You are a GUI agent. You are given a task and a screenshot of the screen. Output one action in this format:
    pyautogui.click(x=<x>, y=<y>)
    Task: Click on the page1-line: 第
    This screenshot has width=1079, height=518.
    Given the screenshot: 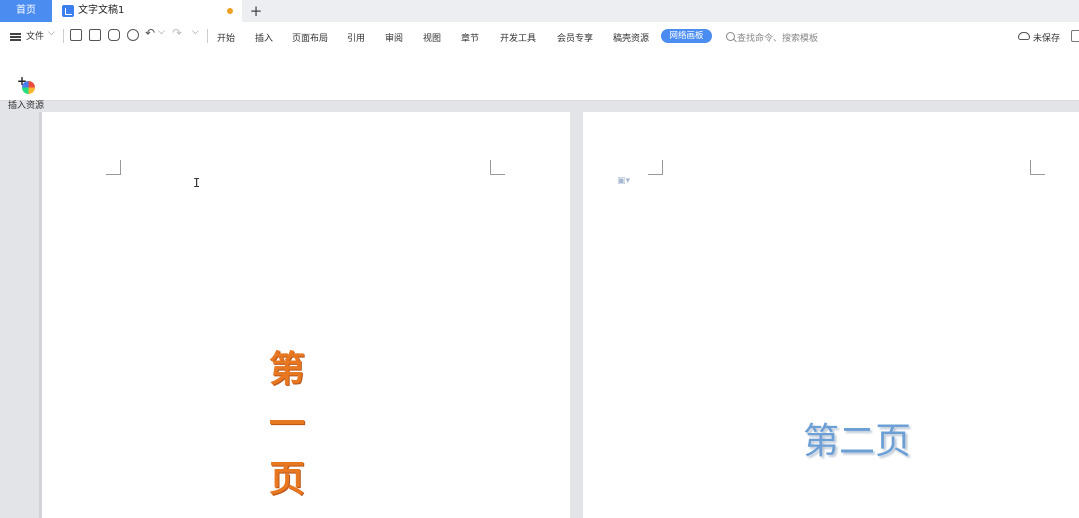 What is the action you would take?
    pyautogui.click(x=286, y=369)
    